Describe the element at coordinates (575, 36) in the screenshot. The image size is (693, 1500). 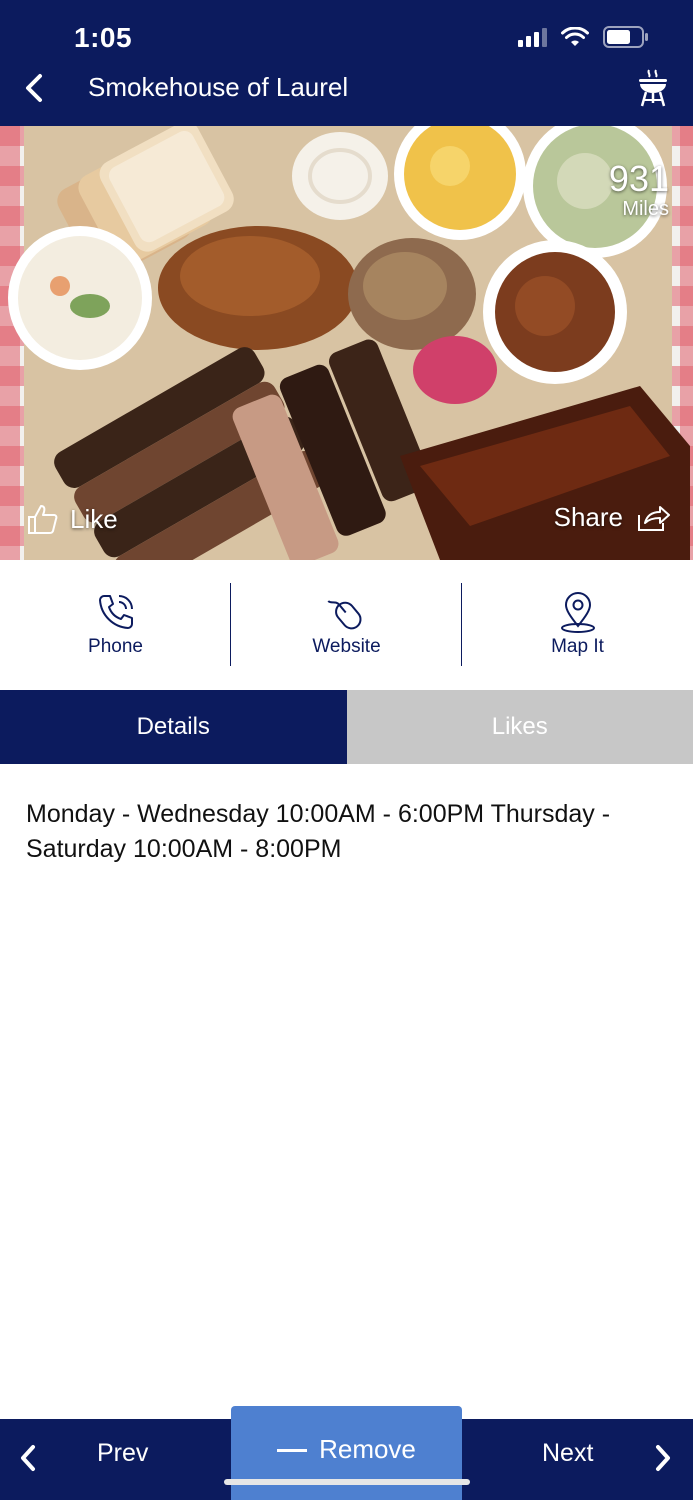
I see `wifi-icon` at that location.